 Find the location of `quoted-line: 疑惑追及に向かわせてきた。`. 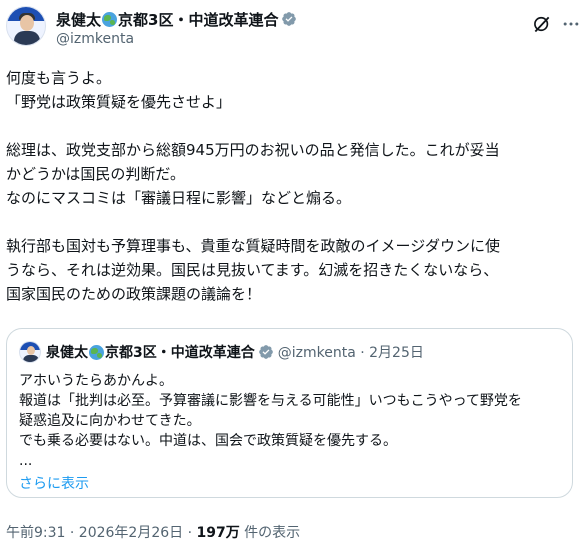

quoted-line: 疑惑追及に向かわせてきた。 is located at coordinates (110, 421).